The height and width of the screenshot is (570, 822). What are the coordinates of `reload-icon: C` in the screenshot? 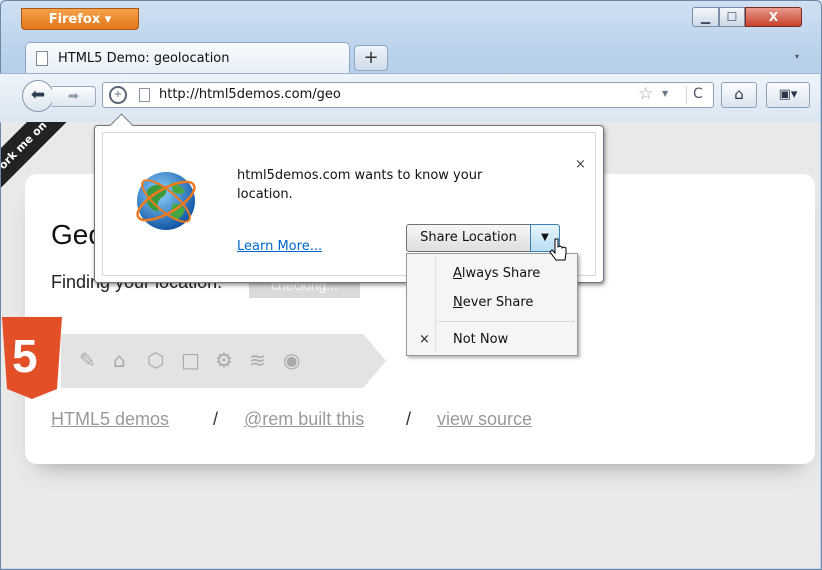 It's located at (694, 95).